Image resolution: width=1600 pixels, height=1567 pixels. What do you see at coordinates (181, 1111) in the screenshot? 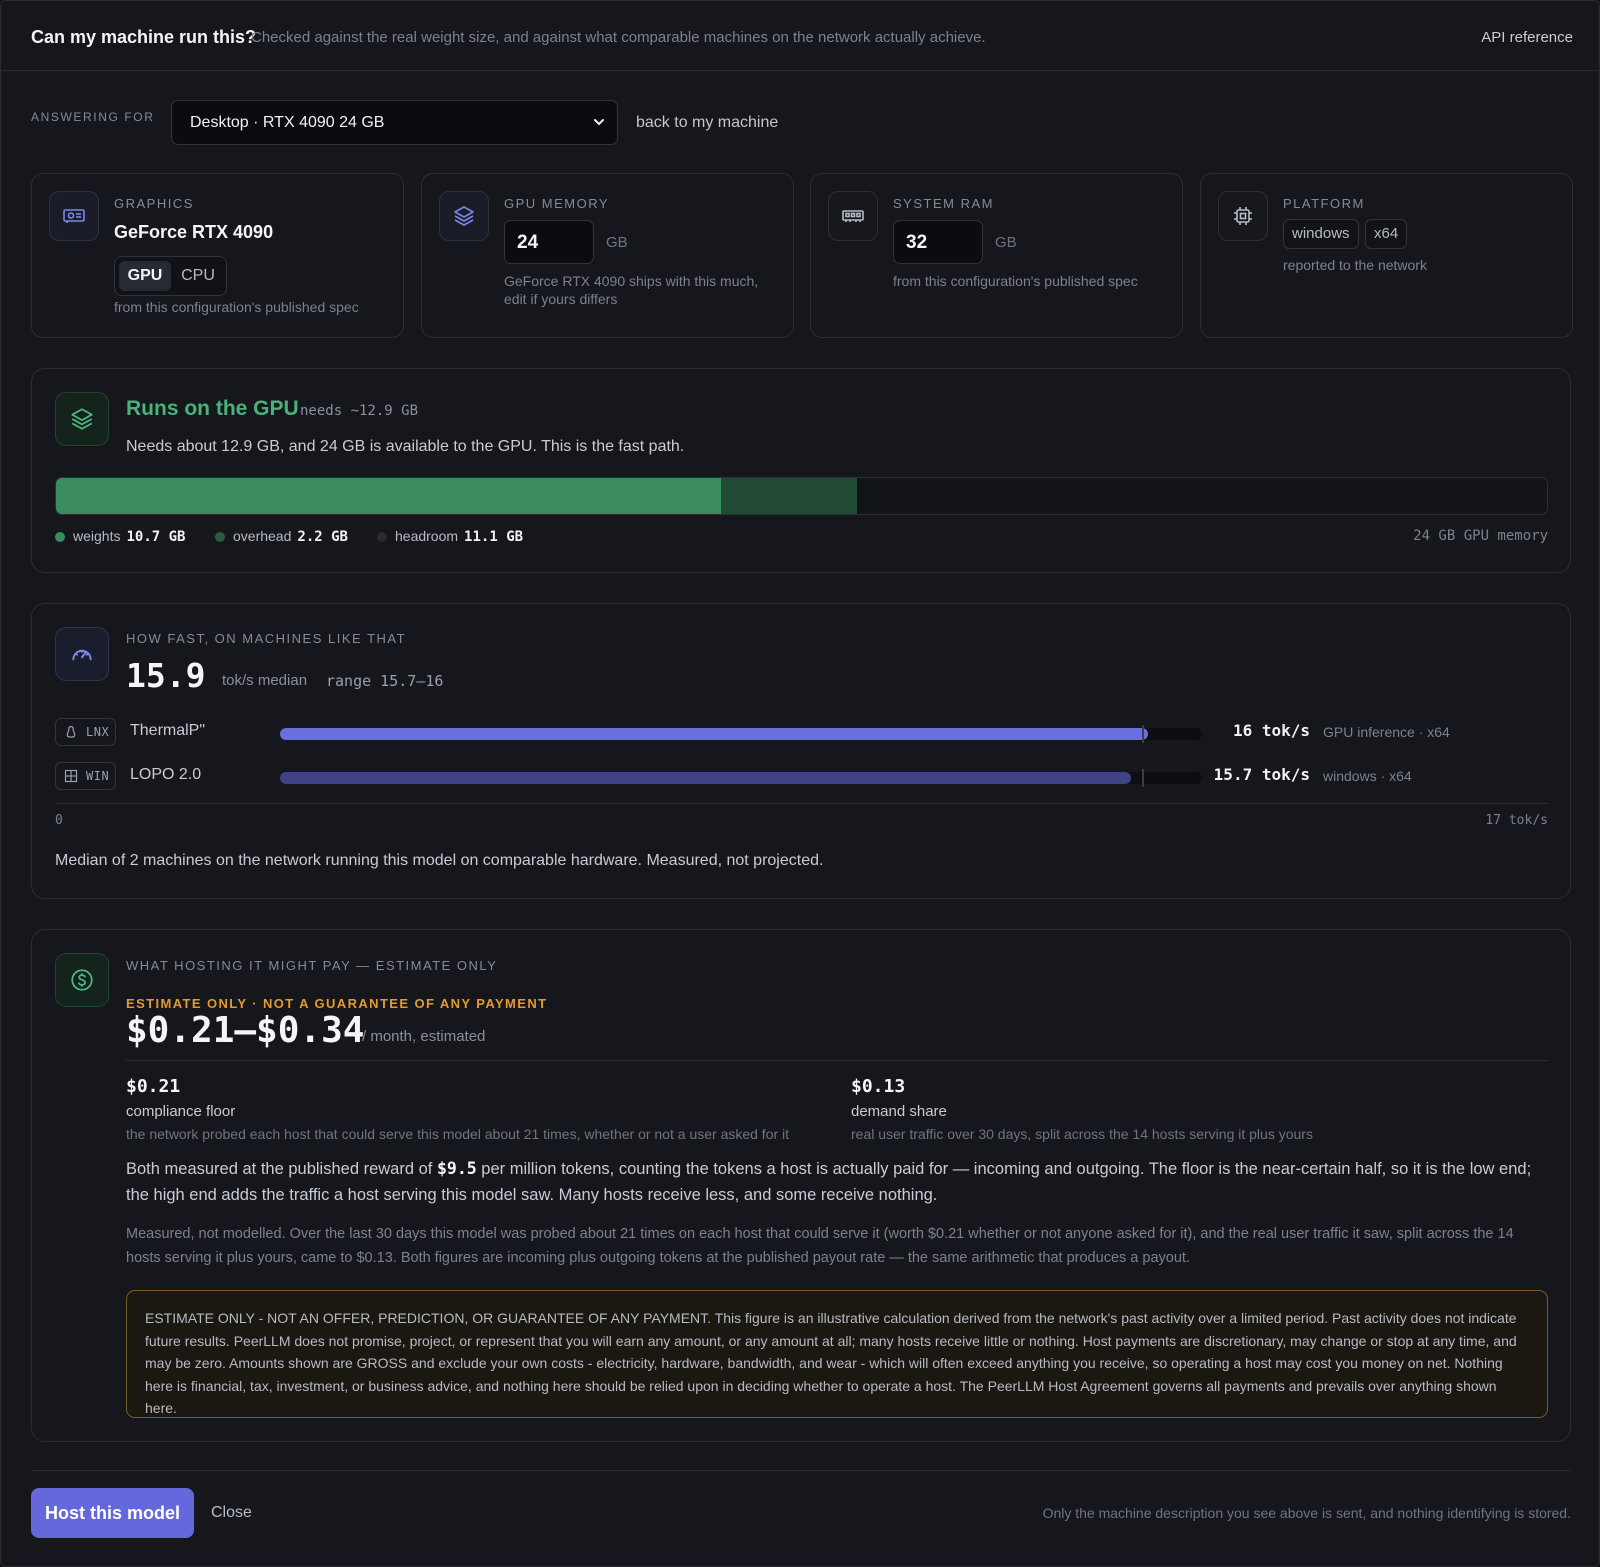
I see `component-label: compliance floor` at bounding box center [181, 1111].